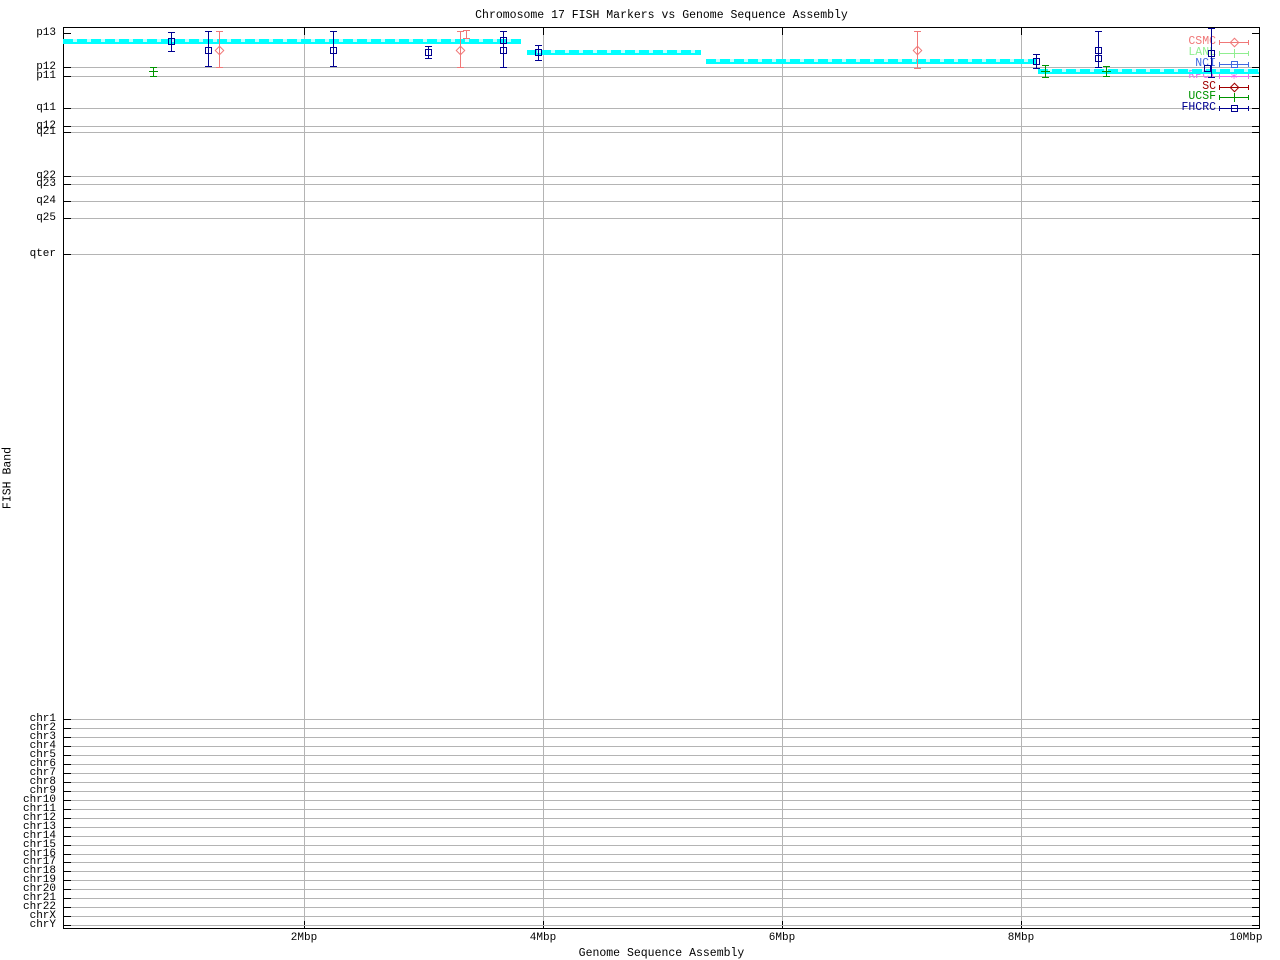 The image size is (1280, 960). Describe the element at coordinates (46, 33) in the screenshot. I see `y-tick-label: p13` at that location.